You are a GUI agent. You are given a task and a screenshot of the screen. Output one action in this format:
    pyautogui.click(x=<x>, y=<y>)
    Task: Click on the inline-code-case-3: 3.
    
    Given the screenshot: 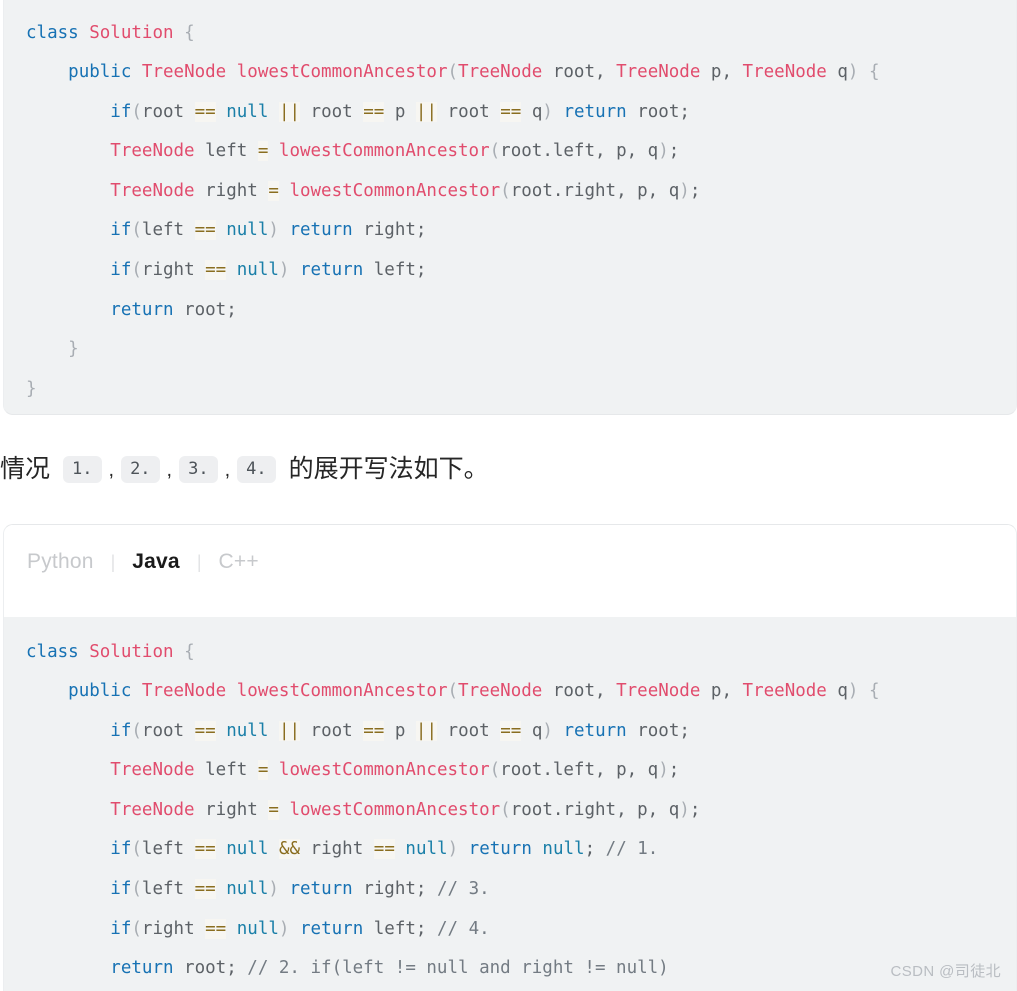 What is the action you would take?
    pyautogui.click(x=198, y=469)
    